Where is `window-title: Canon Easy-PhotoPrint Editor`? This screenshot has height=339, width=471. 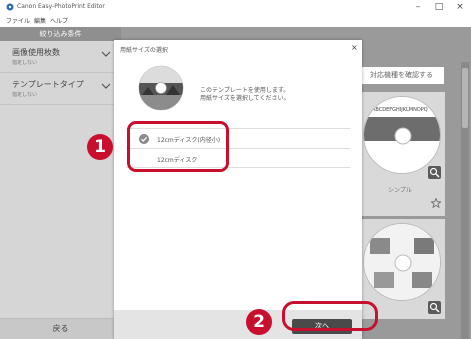 window-title: Canon Easy-PhotoPrint Editor is located at coordinates (61, 6).